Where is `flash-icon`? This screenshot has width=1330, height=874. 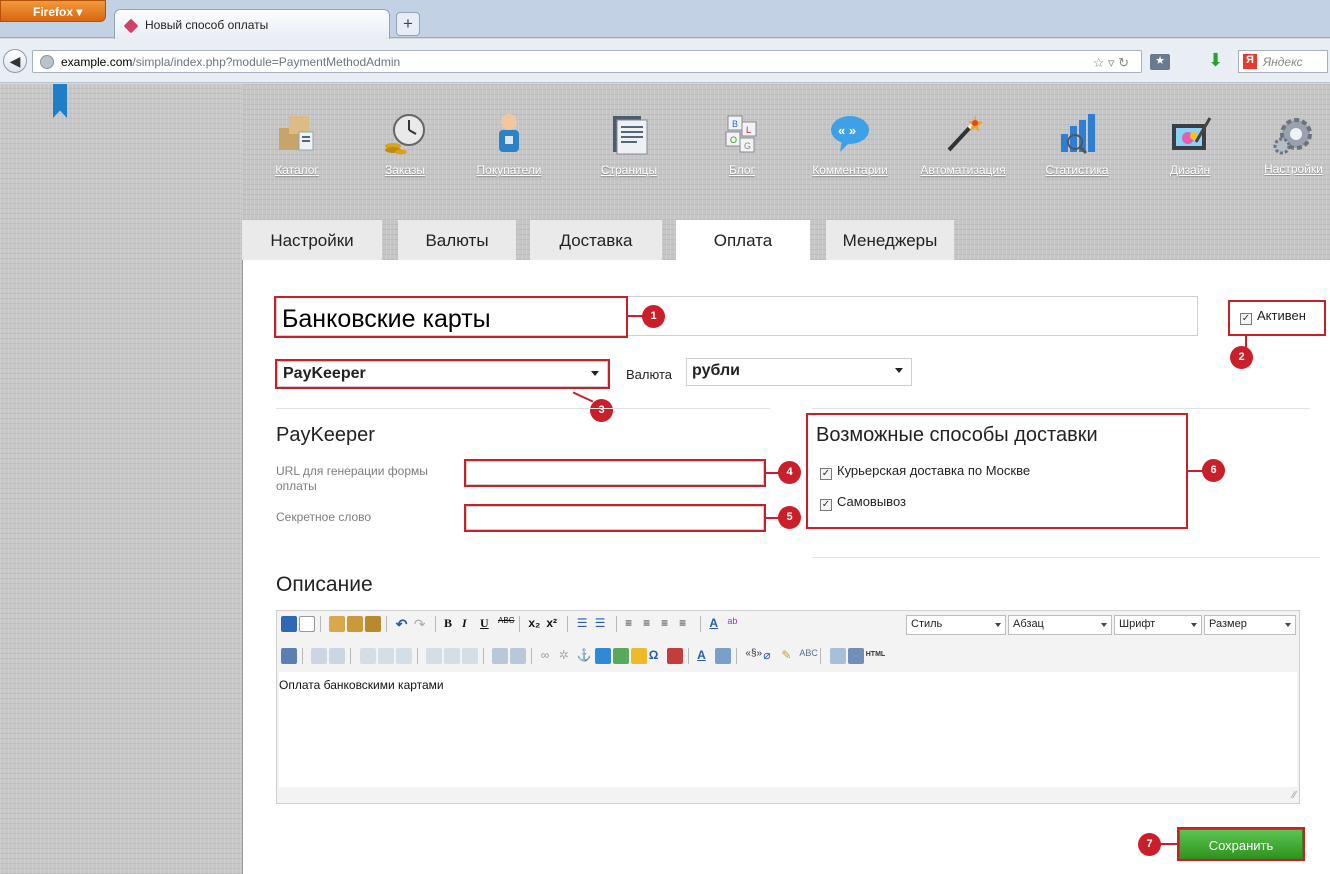
flash-icon is located at coordinates (674, 656).